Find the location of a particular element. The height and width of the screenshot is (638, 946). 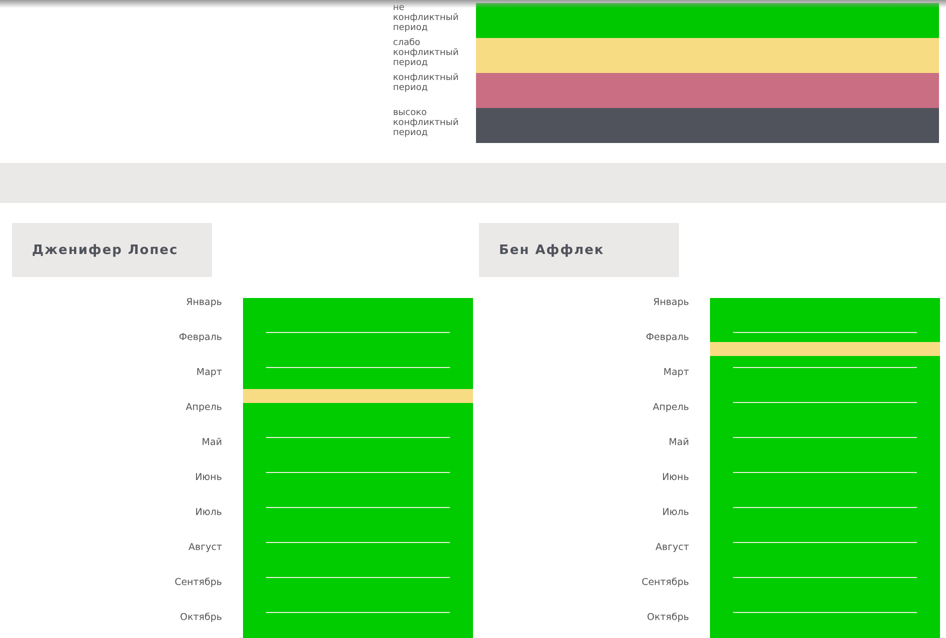

legend-label: высоко конфликтный период is located at coordinates (426, 124).